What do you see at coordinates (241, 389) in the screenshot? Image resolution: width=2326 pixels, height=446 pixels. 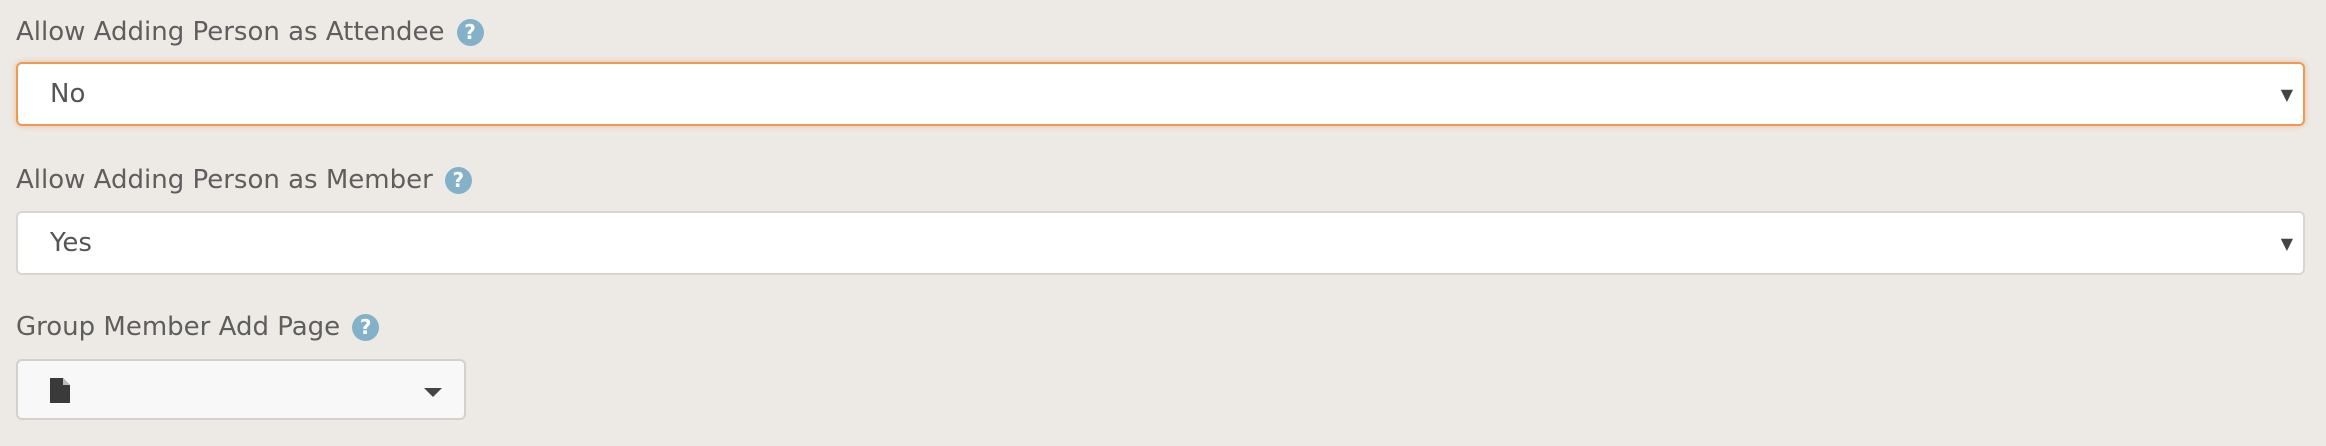 I see `group-member-add-page-picker` at bounding box center [241, 389].